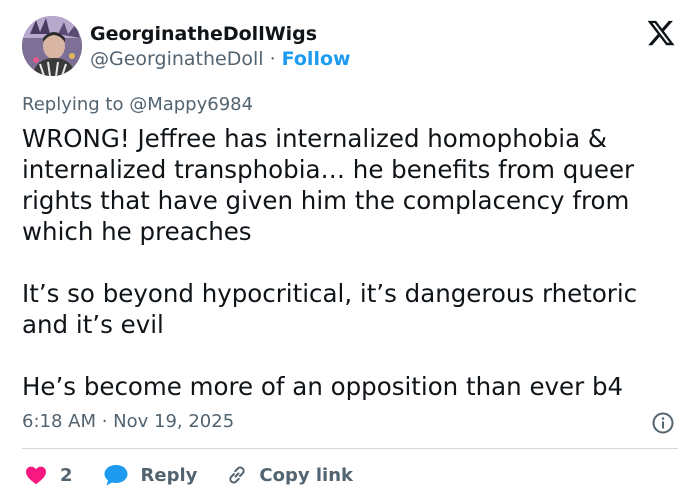 The image size is (700, 502). I want to click on tweet-timestamp: 6:18 AM · Nov 19, 2025, so click(128, 422).